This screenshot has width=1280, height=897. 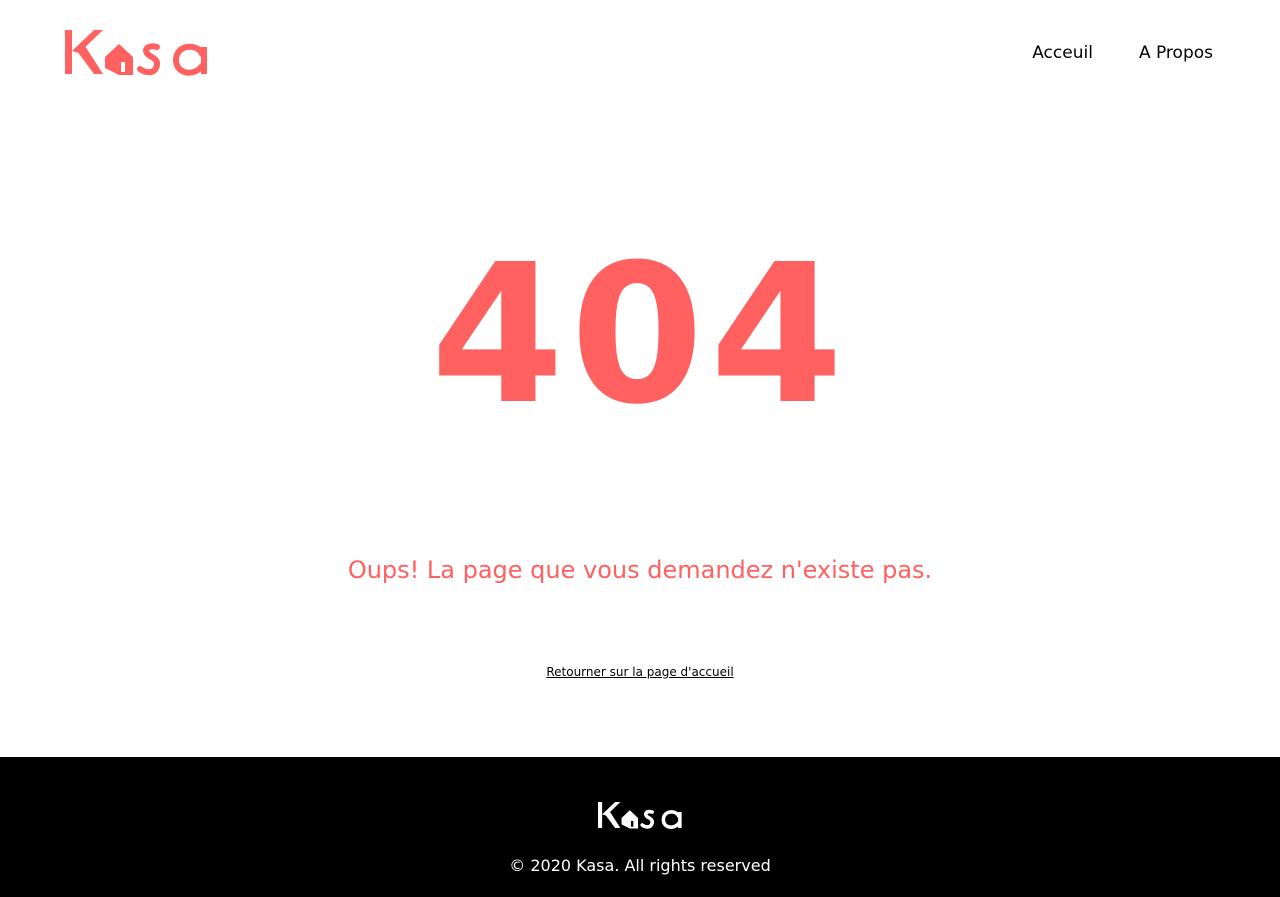 I want to click on copyright-text: © 2020 Kasa. All rights reserved, so click(x=640, y=865).